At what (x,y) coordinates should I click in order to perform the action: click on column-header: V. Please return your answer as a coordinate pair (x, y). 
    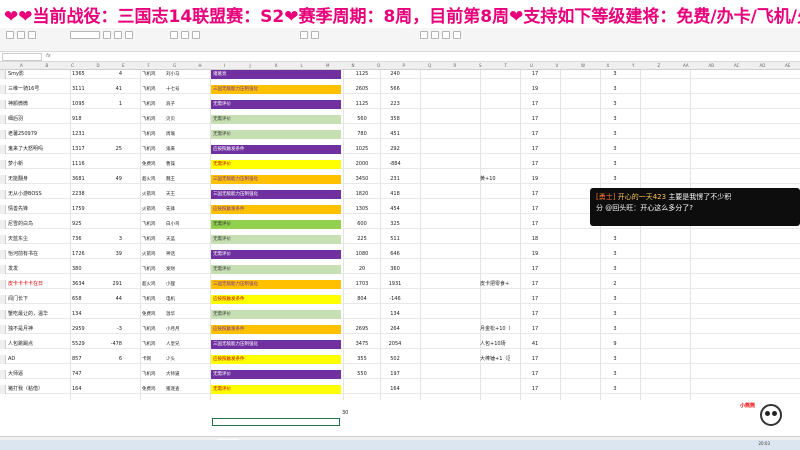
    Looking at the image, I should click on (557, 65).